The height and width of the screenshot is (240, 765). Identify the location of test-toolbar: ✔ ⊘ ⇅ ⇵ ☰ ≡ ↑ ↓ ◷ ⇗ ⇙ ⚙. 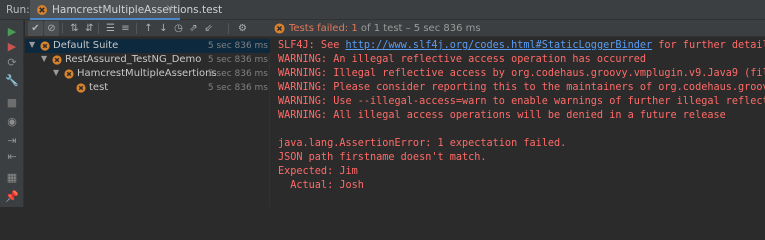
(147, 28).